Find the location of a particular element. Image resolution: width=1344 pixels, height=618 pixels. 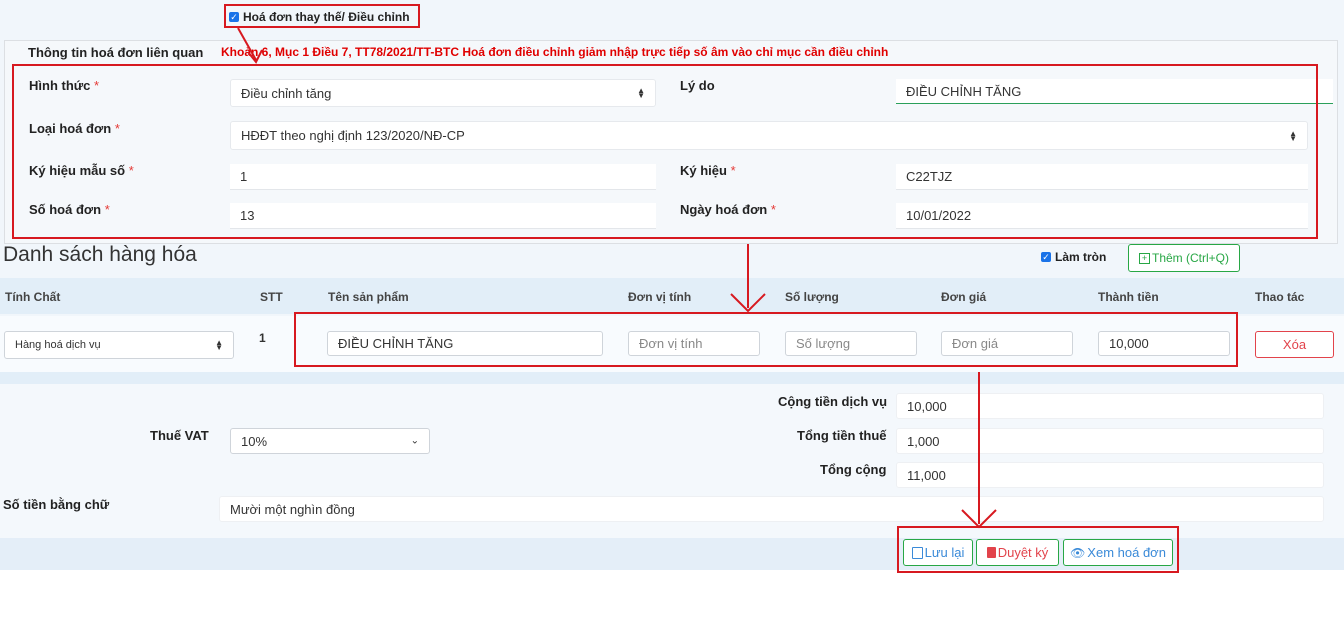

replace-adjust-label: Hoá đơn thay thế/ Điều chỉnh is located at coordinates (326, 17).